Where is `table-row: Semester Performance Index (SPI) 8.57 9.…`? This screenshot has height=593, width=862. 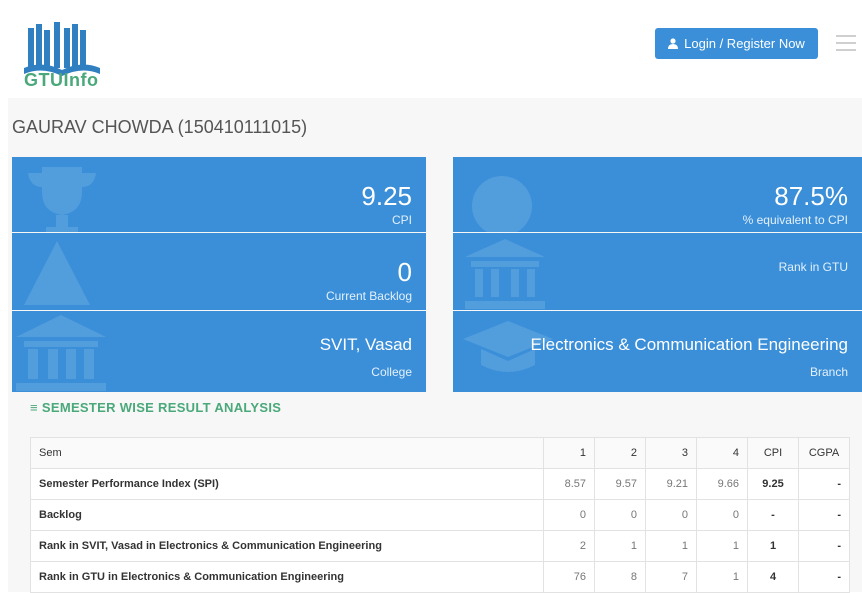 table-row: Semester Performance Index (SPI) 8.57 9.… is located at coordinates (440, 484).